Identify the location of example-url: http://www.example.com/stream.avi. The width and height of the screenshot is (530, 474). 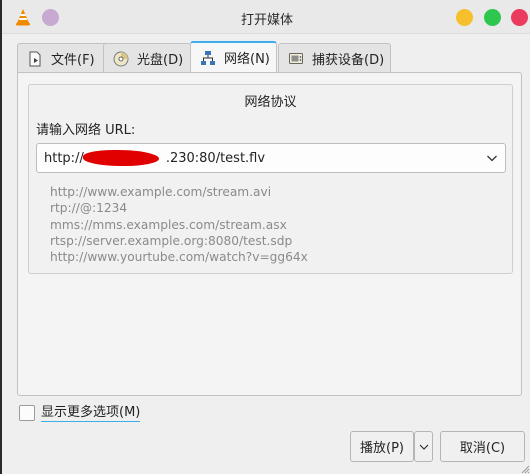
(161, 192).